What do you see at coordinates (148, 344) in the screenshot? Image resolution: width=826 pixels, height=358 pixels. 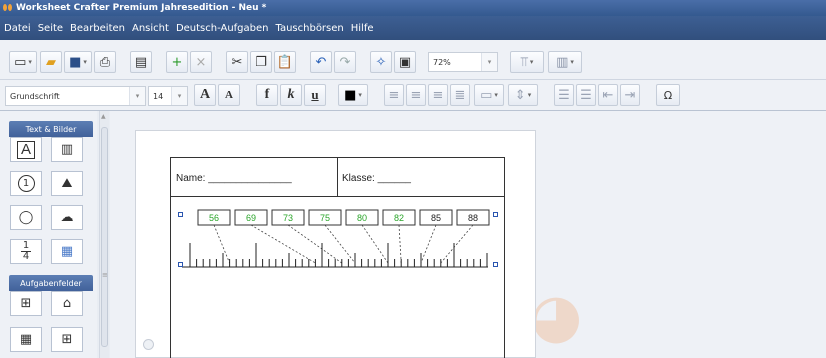 I see `page-selector-radio` at bounding box center [148, 344].